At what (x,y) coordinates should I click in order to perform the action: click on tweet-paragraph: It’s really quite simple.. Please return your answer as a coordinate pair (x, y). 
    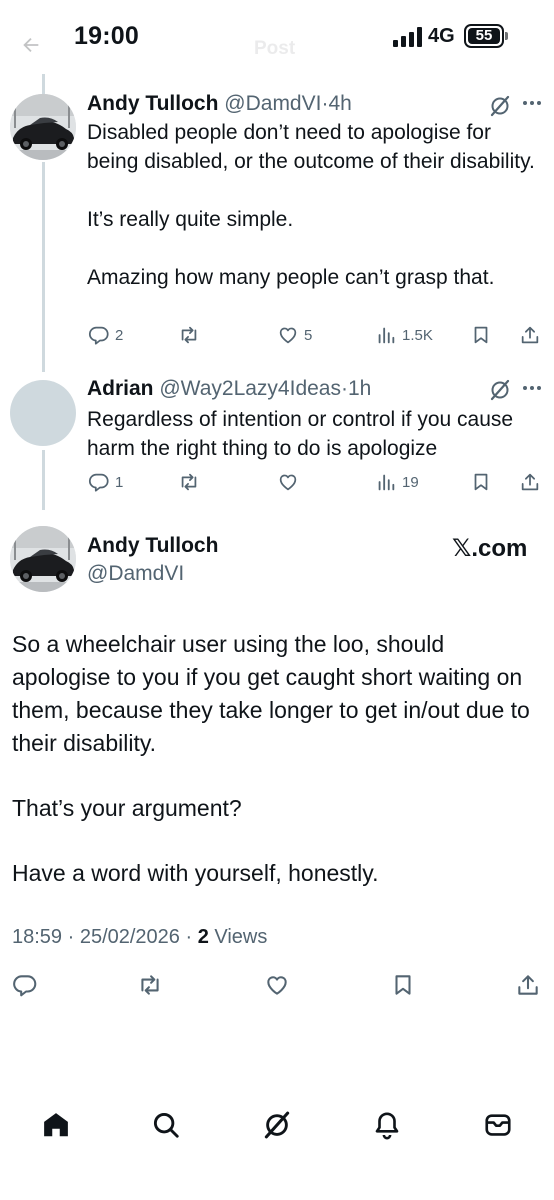
    Looking at the image, I should click on (190, 219).